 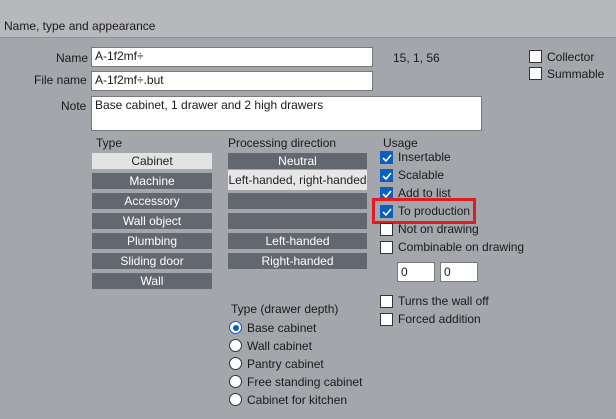 What do you see at coordinates (232, 57) in the screenshot?
I see `name-input: A-1f2mf÷` at bounding box center [232, 57].